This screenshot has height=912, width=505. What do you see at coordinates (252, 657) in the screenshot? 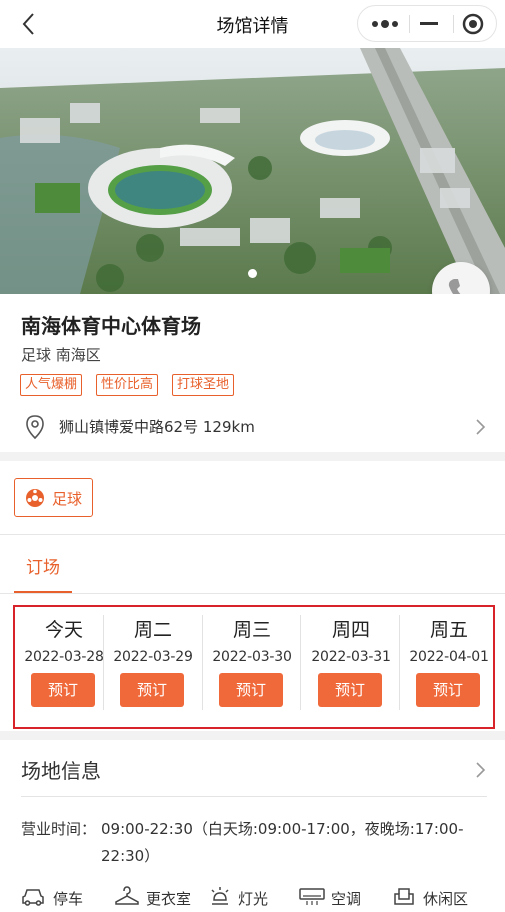
I see `day-date: 2022-03-30` at bounding box center [252, 657].